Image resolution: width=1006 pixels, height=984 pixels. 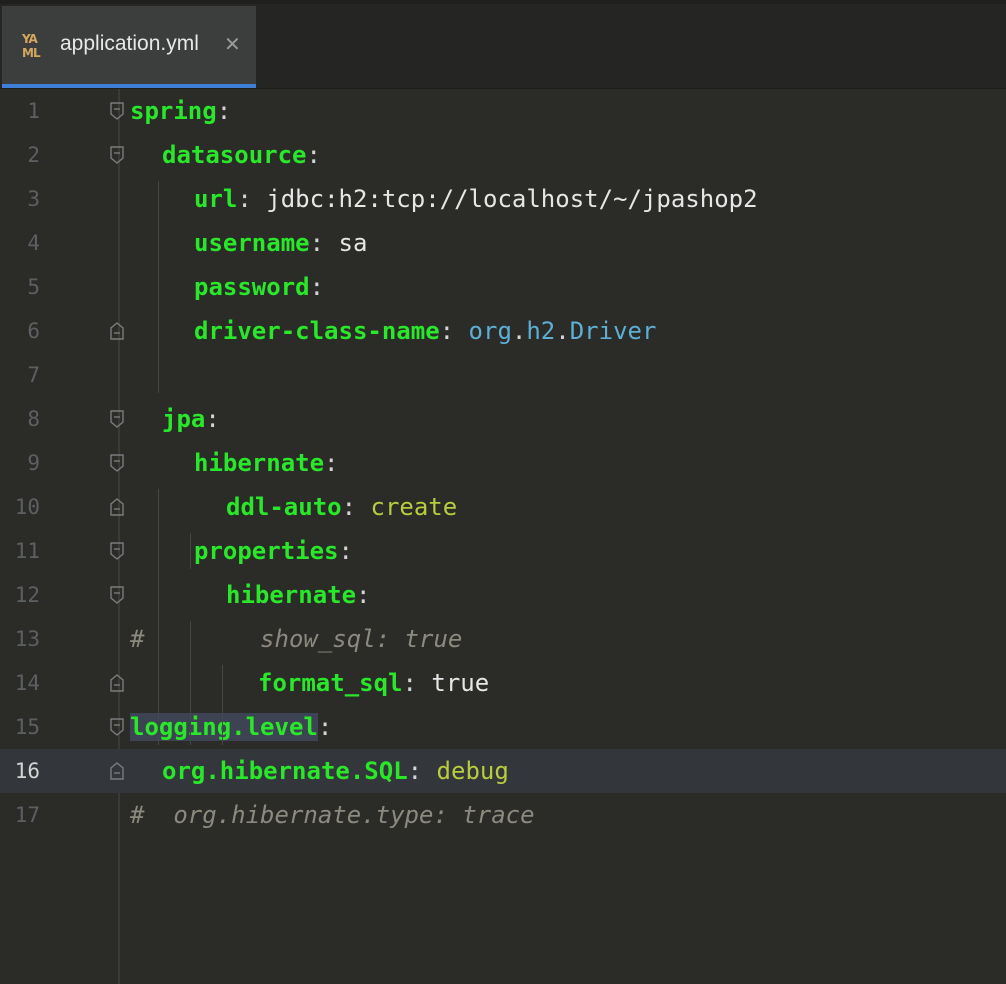 I want to click on code-line: 9 hibernate:, so click(x=503, y=463).